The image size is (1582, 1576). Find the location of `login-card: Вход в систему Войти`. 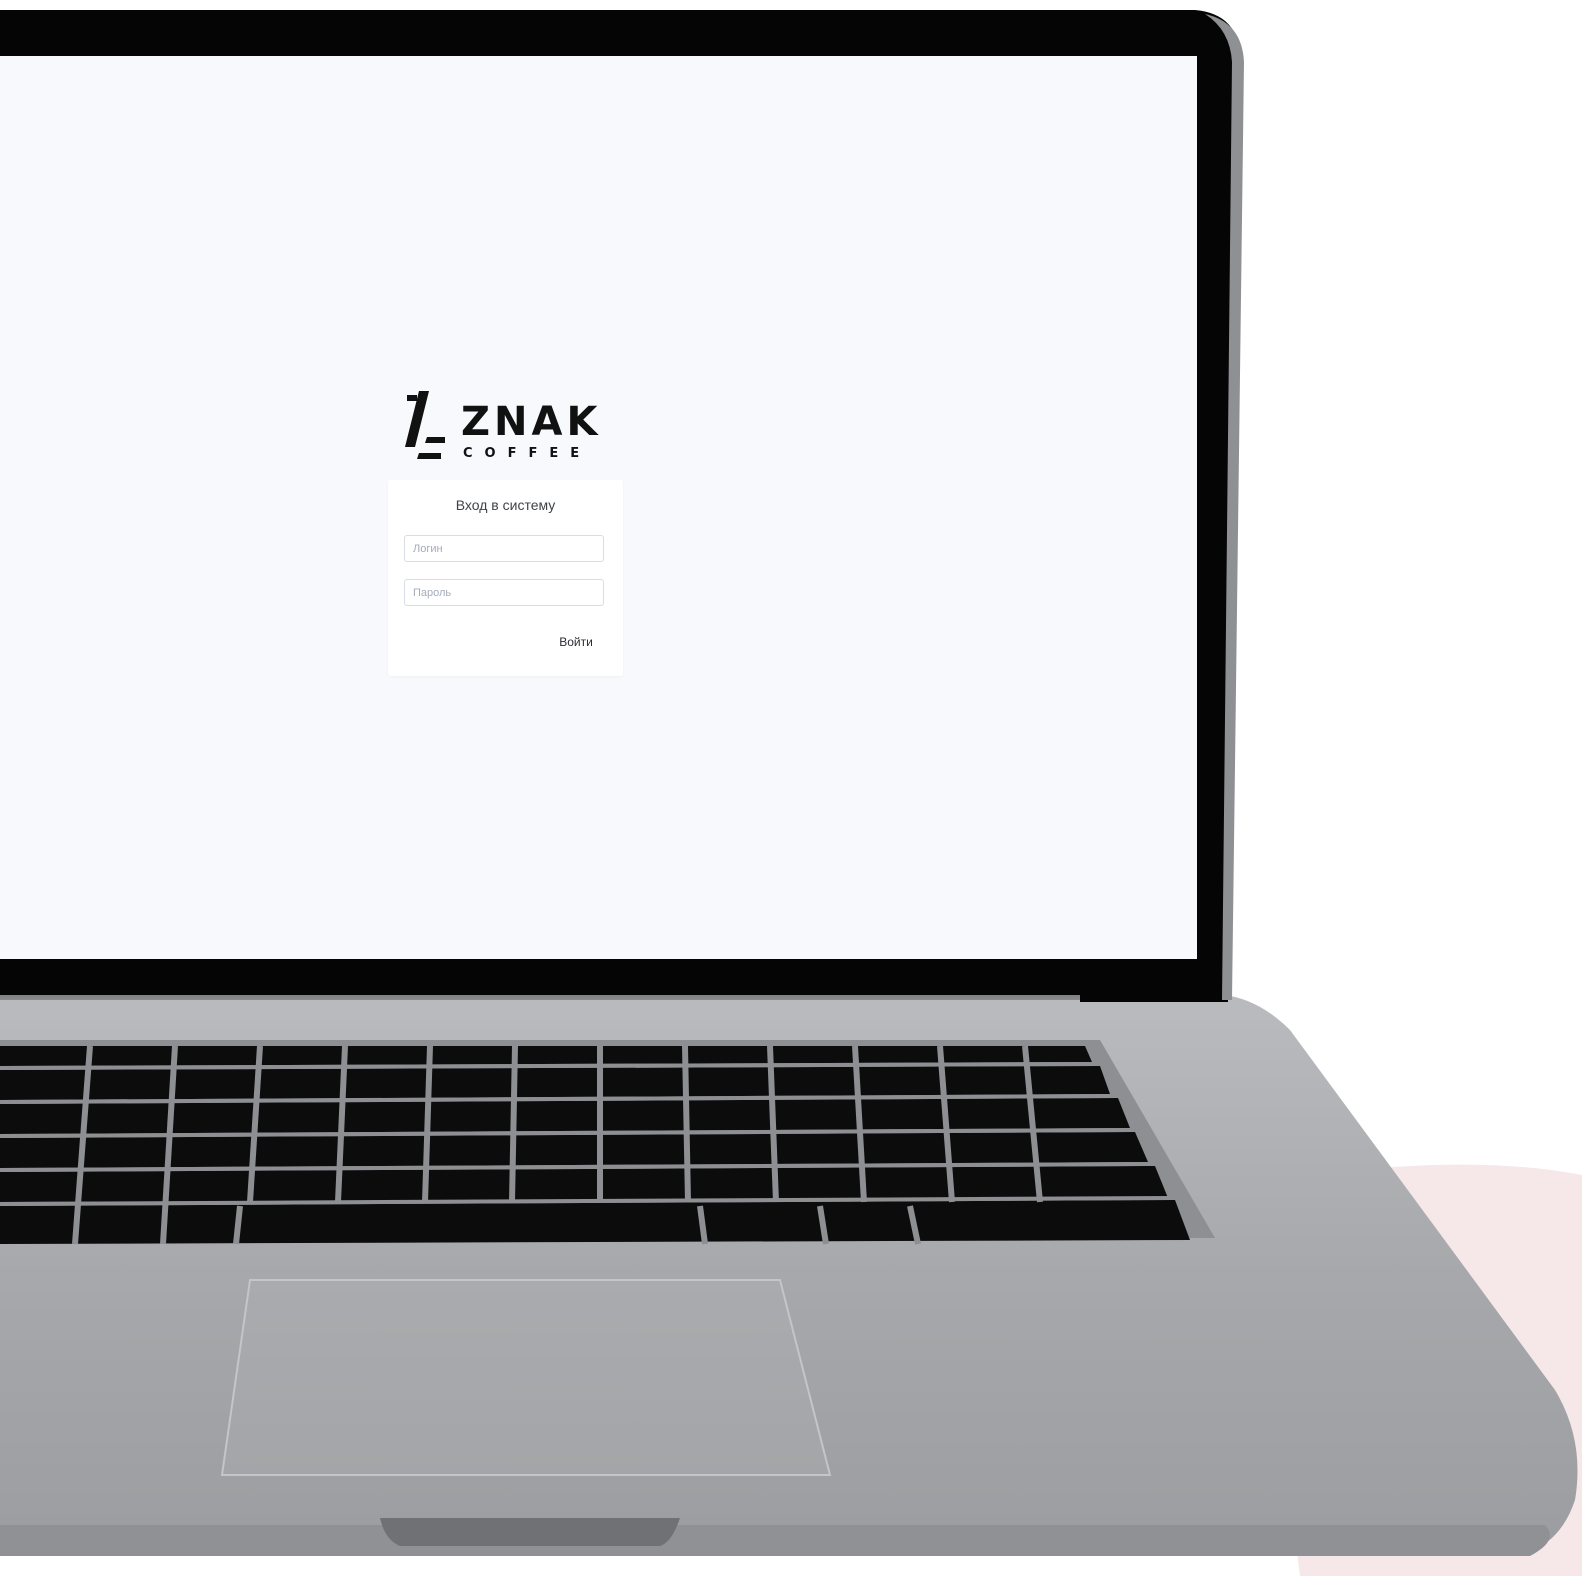

login-card: Вход в систему Войти is located at coordinates (505, 578).